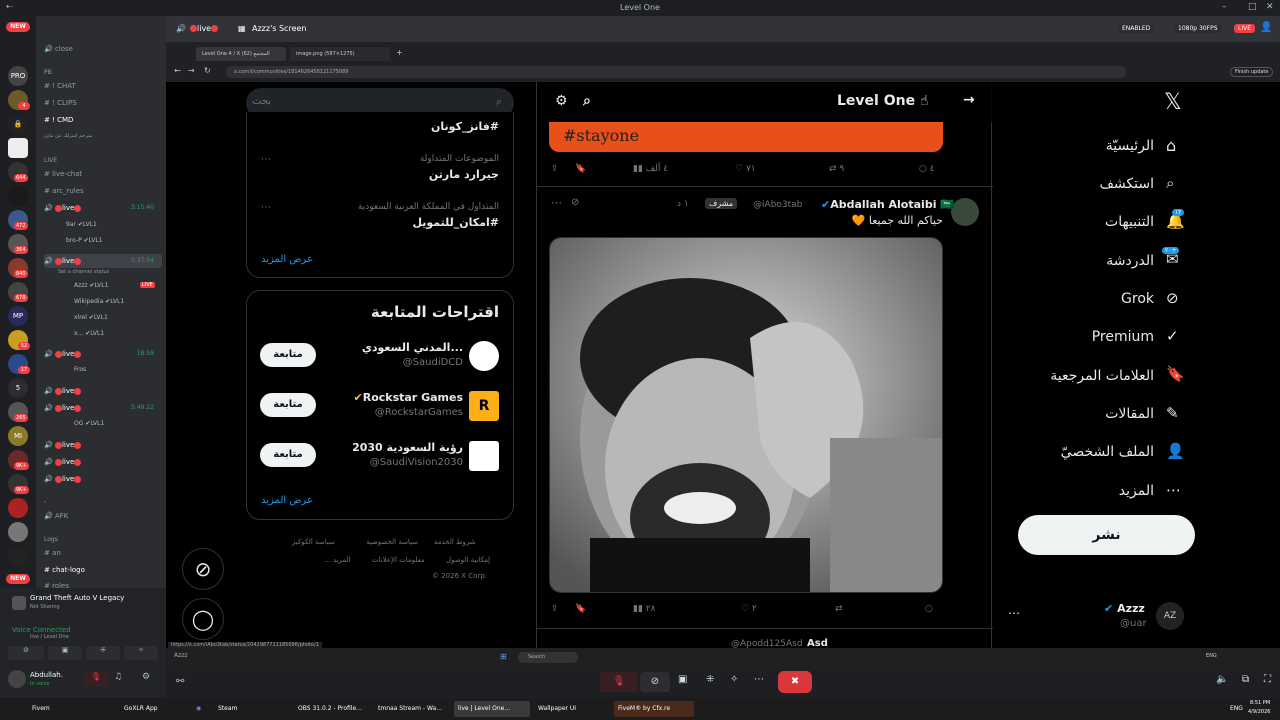 Image resolution: width=1280 pixels, height=720 pixels. I want to click on x-logo: 𝕏, so click(1173, 102).